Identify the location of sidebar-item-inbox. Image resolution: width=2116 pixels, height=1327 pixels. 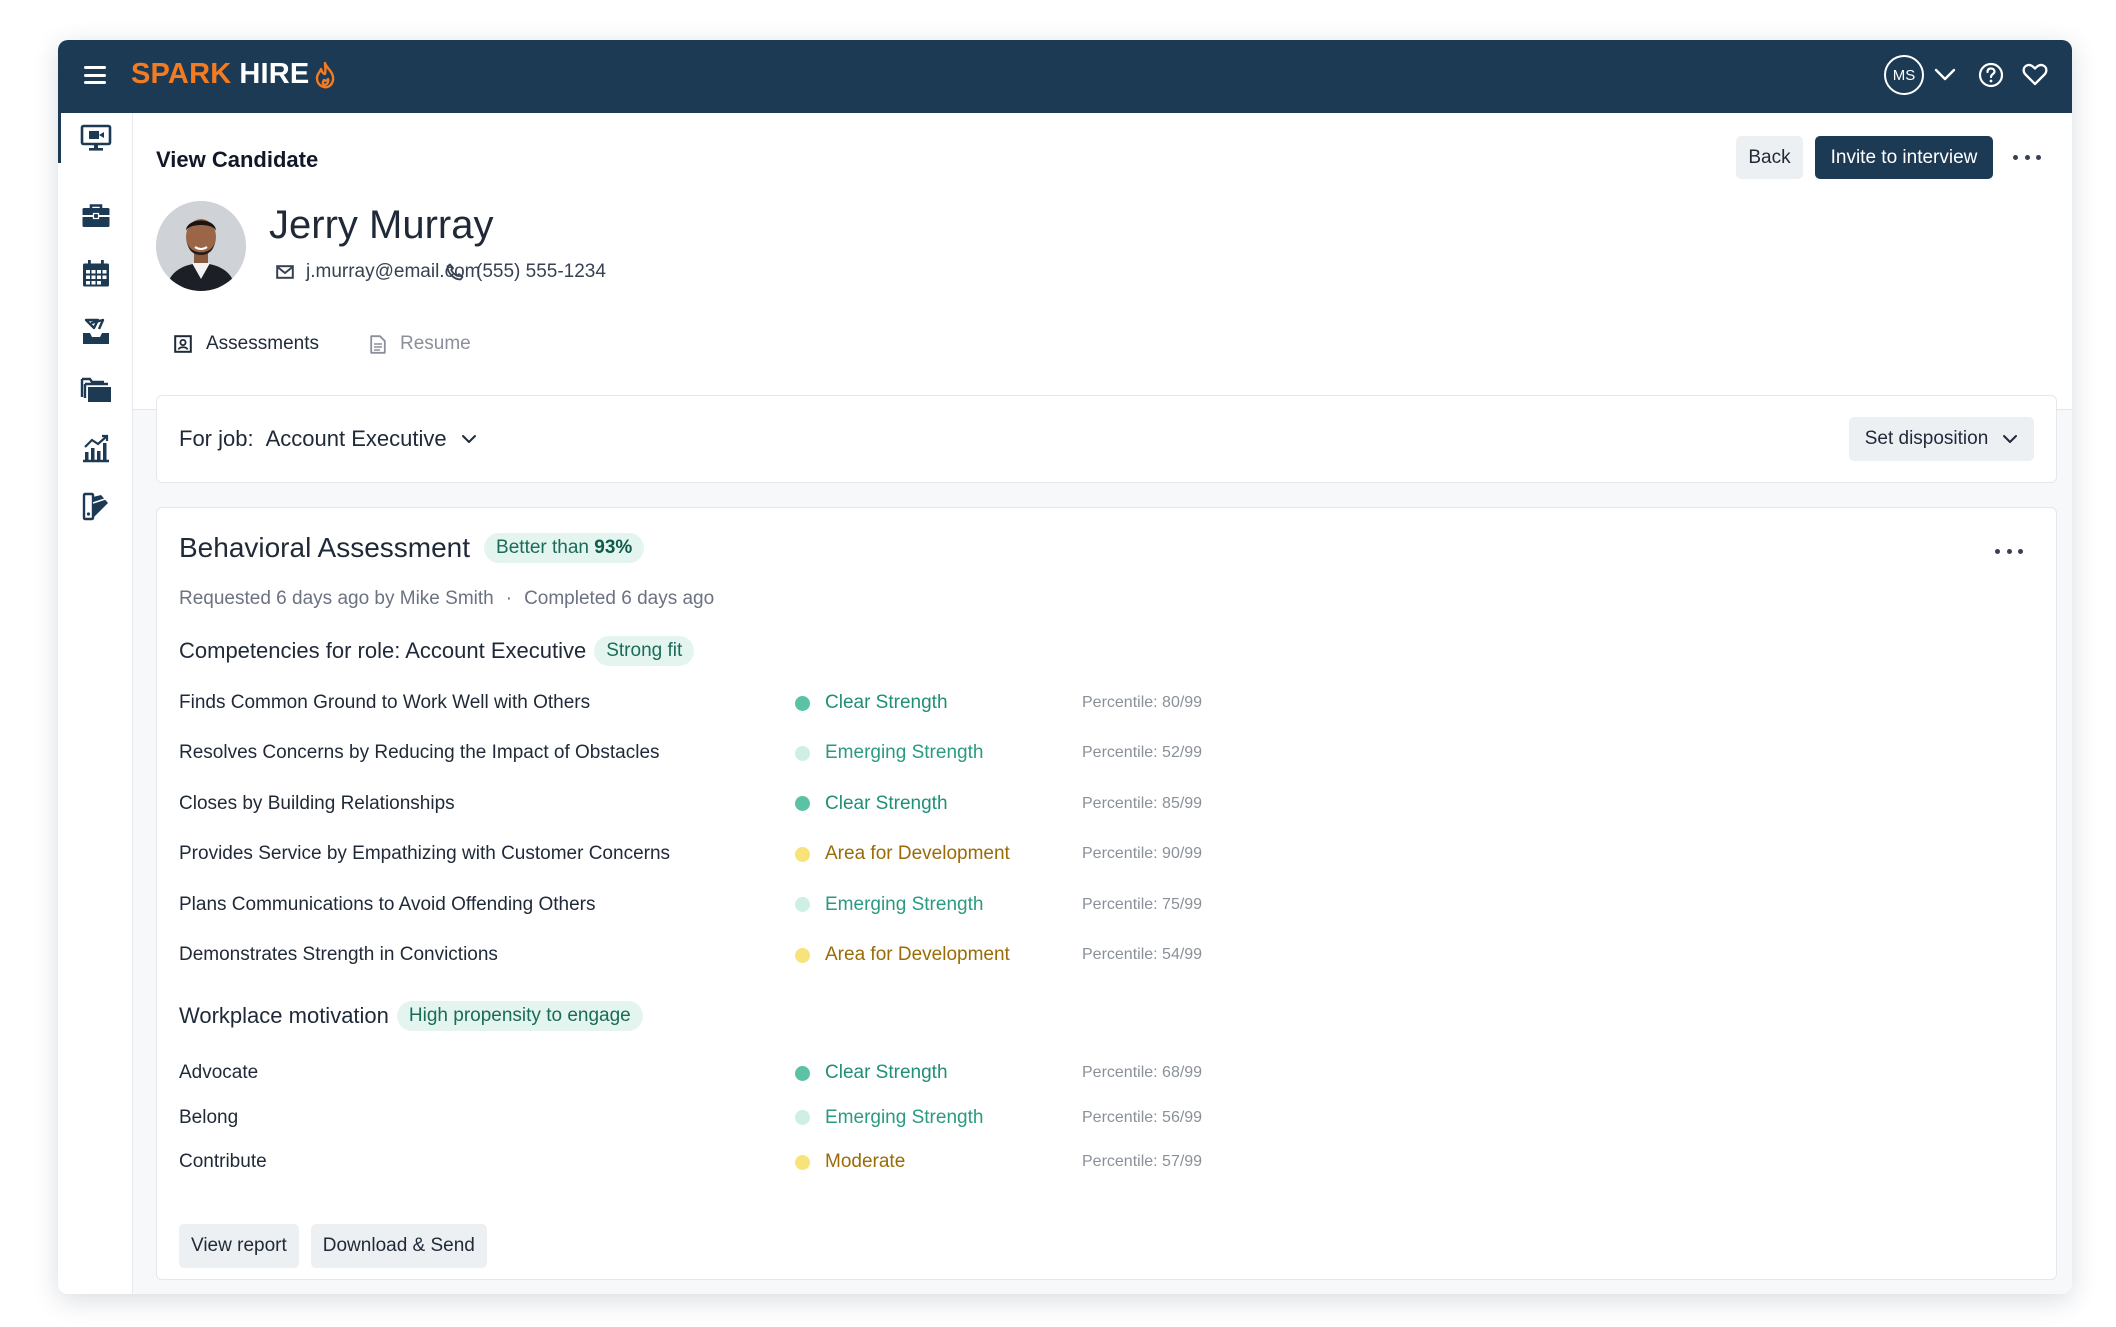
(95, 332).